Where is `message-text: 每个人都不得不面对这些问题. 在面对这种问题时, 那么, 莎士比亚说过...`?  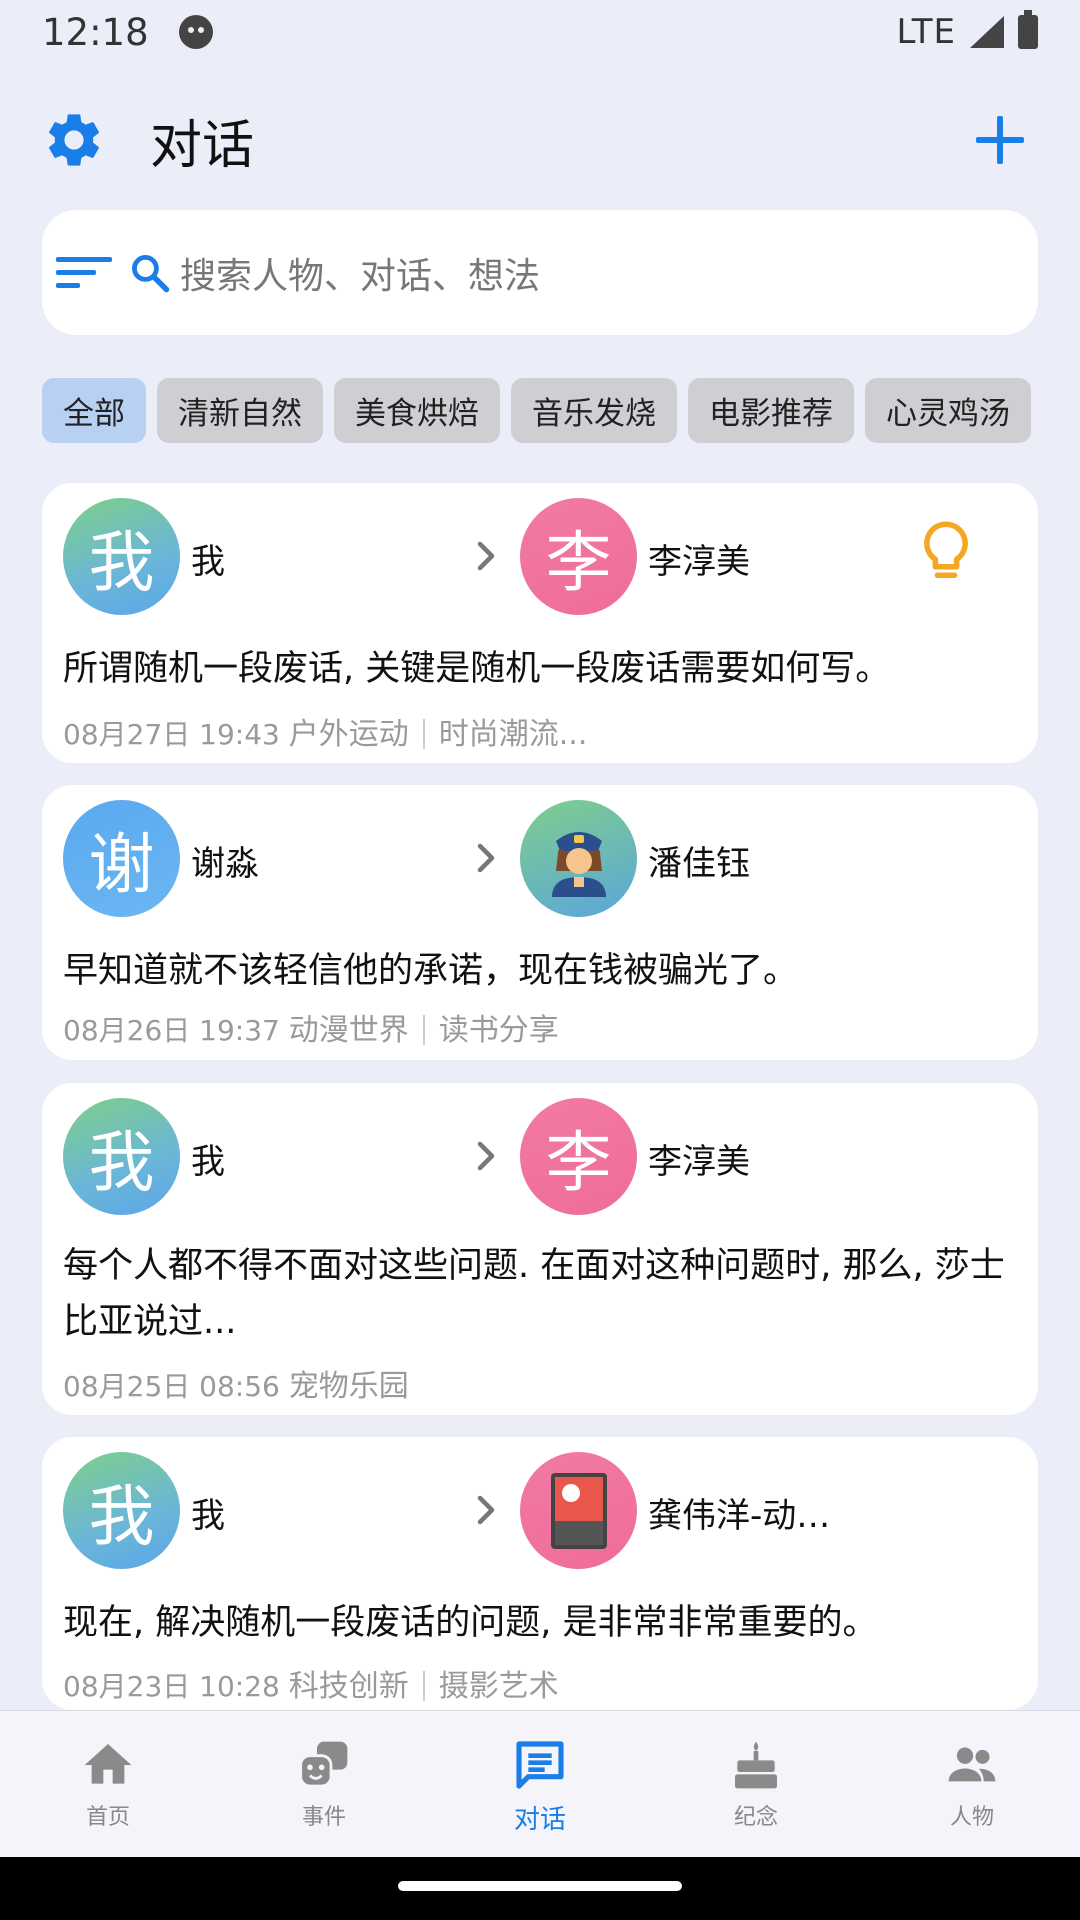
message-text: 每个人都不得不面对这些问题. 在面对这种问题时, 那么, 莎士比亚说过... is located at coordinates (534, 1294).